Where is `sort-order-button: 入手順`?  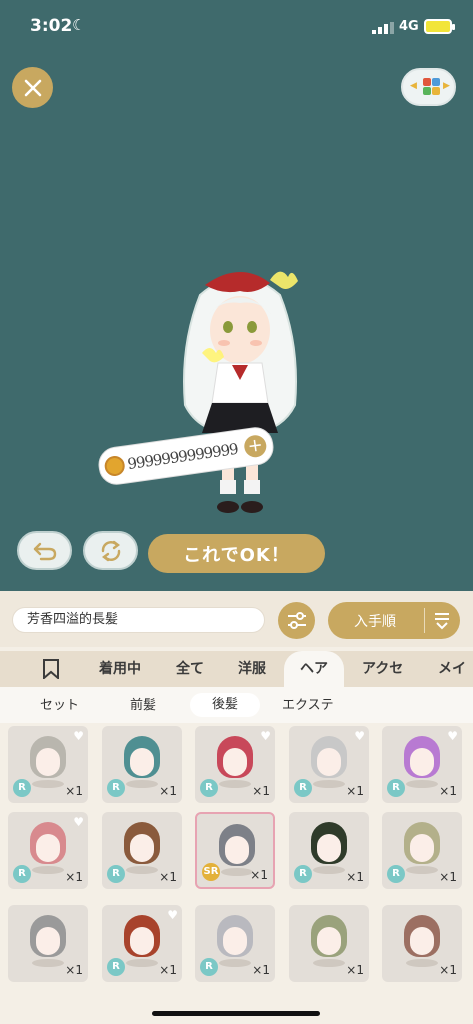
sort-order-button: 入手順 is located at coordinates (394, 620).